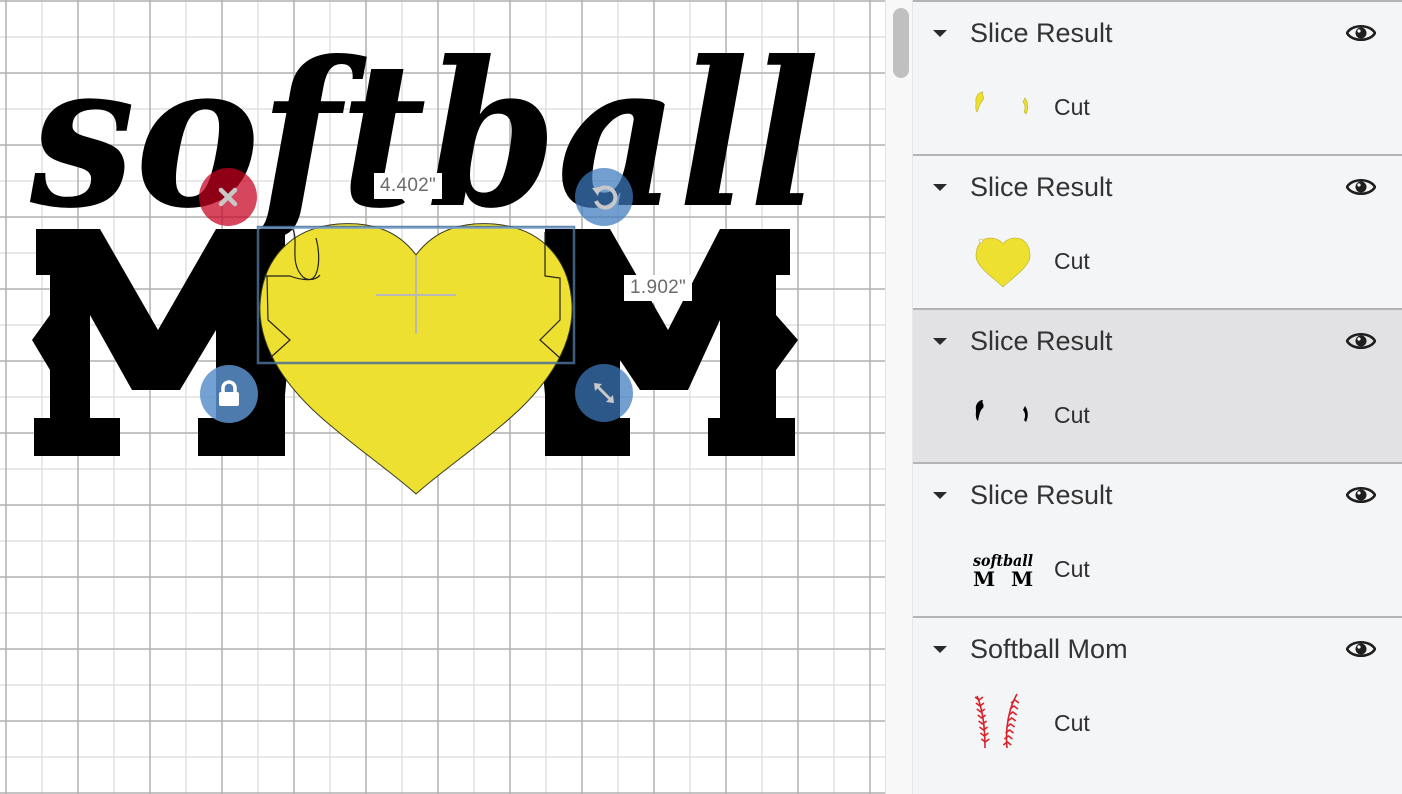 This screenshot has width=1402, height=794. What do you see at coordinates (161, 342) in the screenshot?
I see `letter-m-left` at bounding box center [161, 342].